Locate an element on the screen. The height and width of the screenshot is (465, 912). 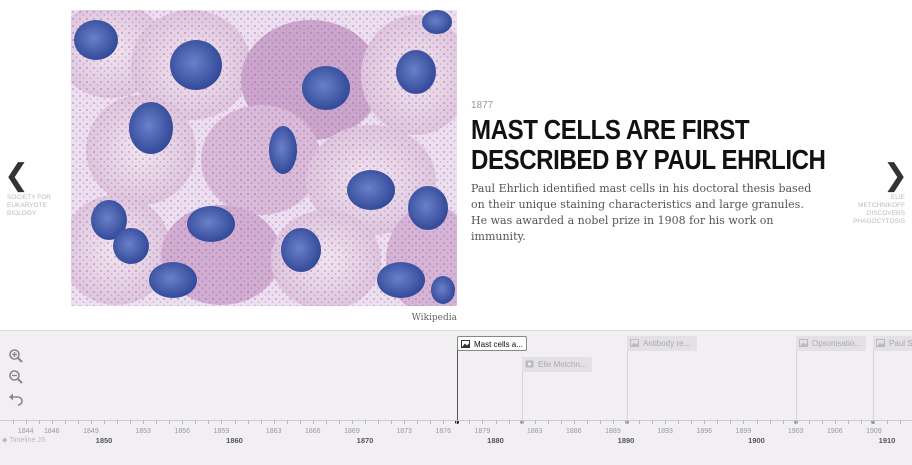
axis-minor-label: 1863 is located at coordinates (273, 431).